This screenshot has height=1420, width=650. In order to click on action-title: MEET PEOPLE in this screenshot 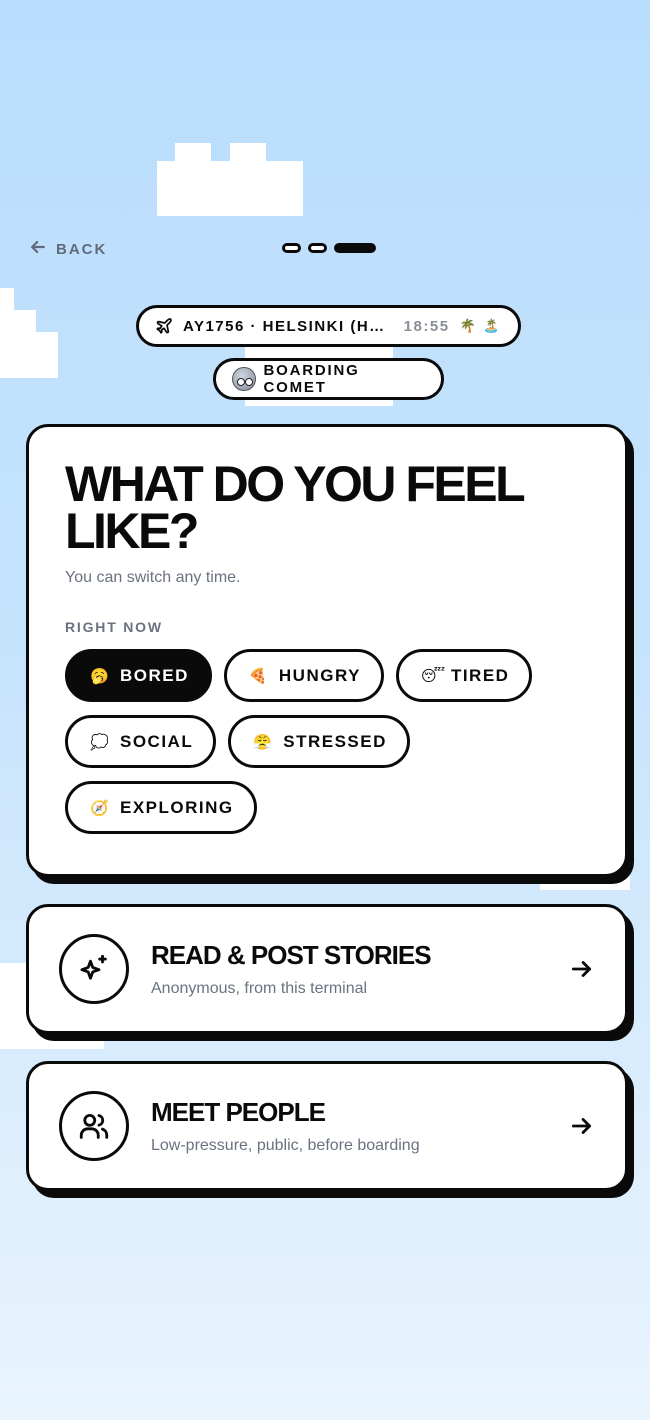, I will do `click(238, 1112)`.